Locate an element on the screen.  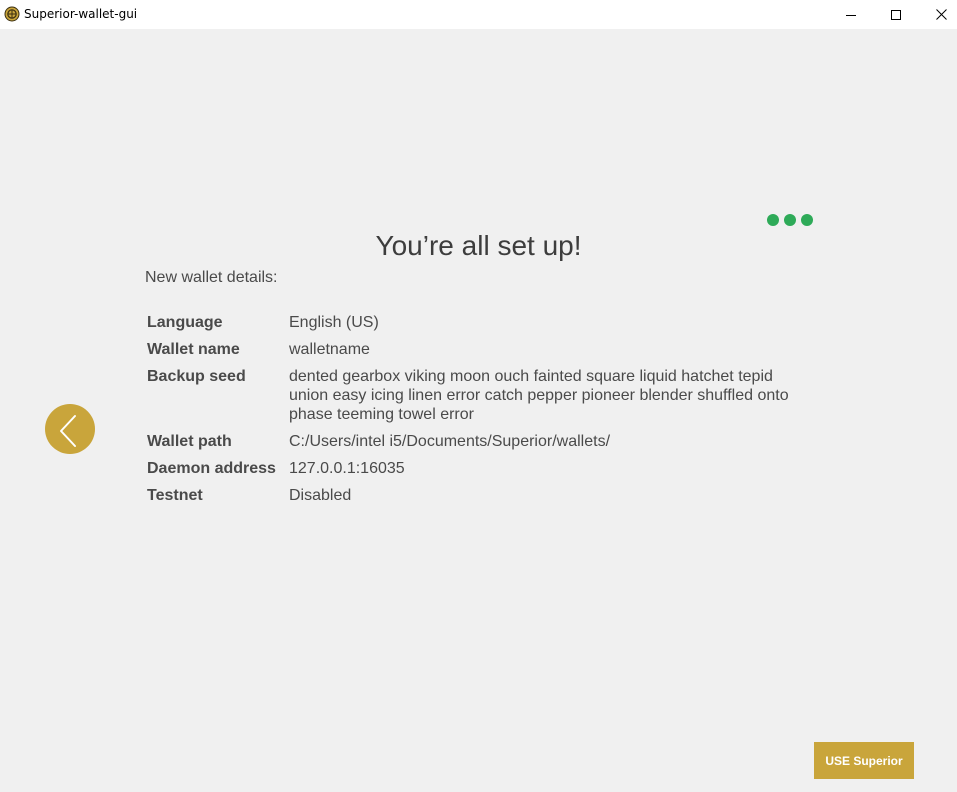
superior-logo-icon is located at coordinates (12, 14).